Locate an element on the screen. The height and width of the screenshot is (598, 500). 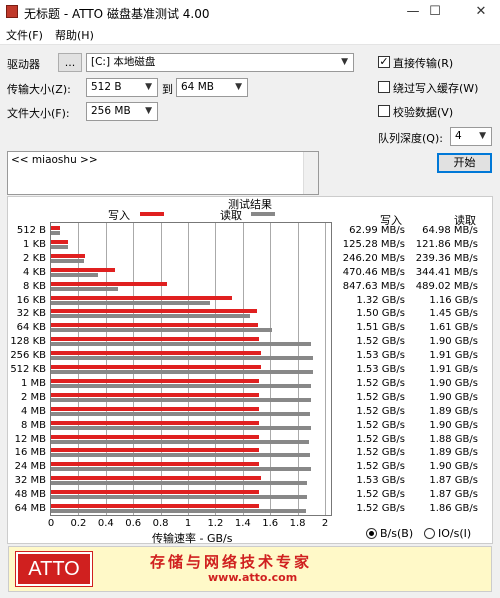
axis-label: 传输速率 - GB/s is located at coordinates (192, 538).